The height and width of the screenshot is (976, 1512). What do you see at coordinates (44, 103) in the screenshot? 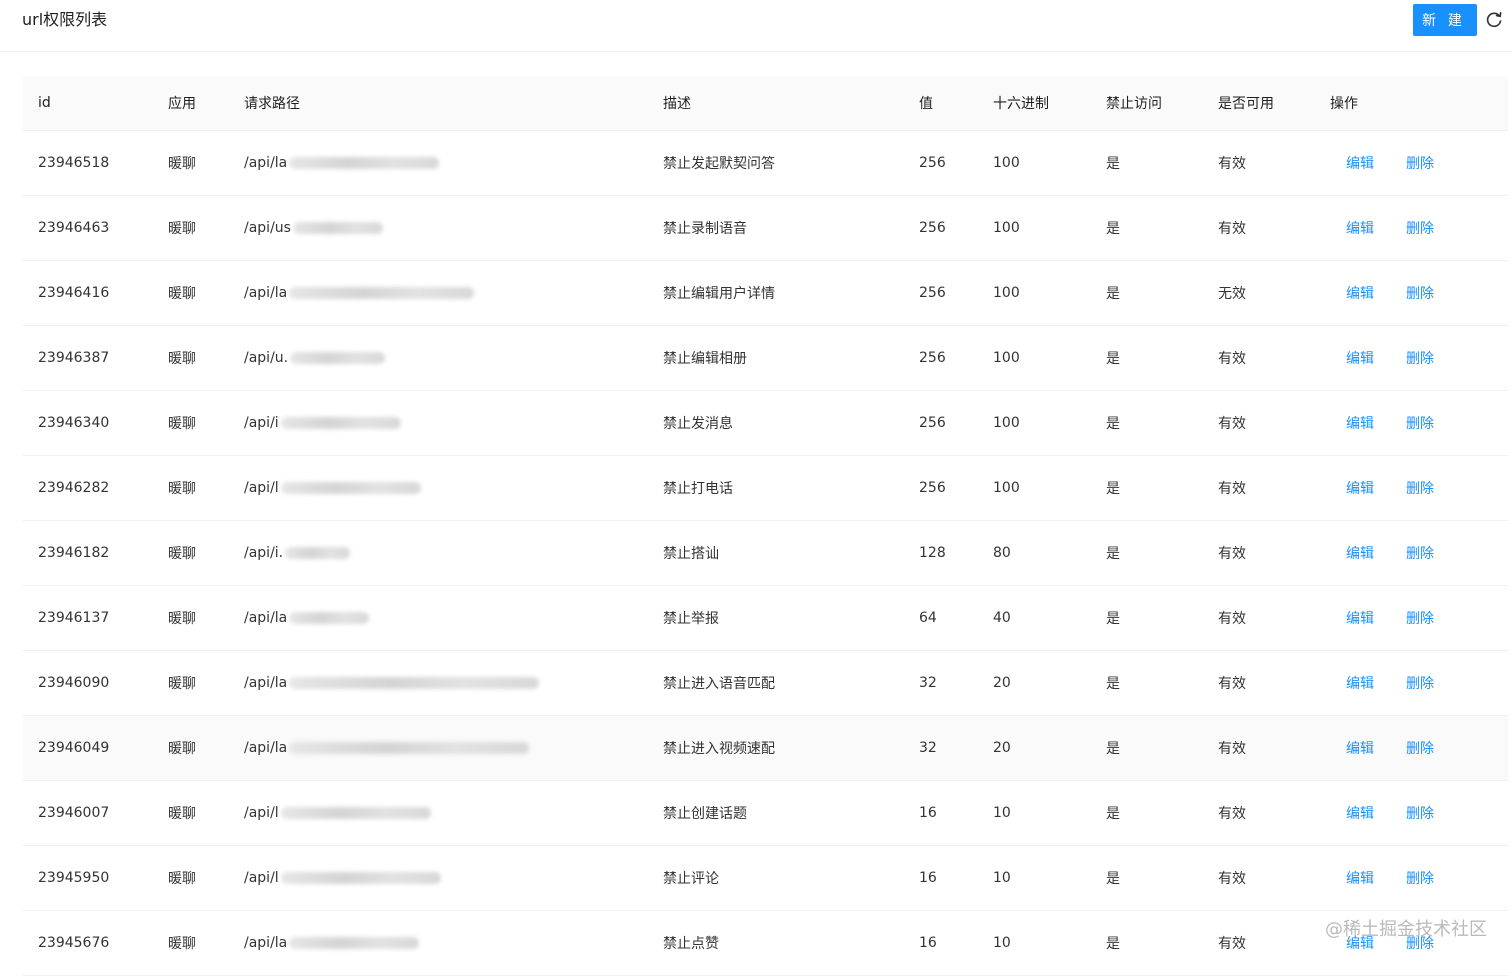
I see `column-header-id: id` at bounding box center [44, 103].